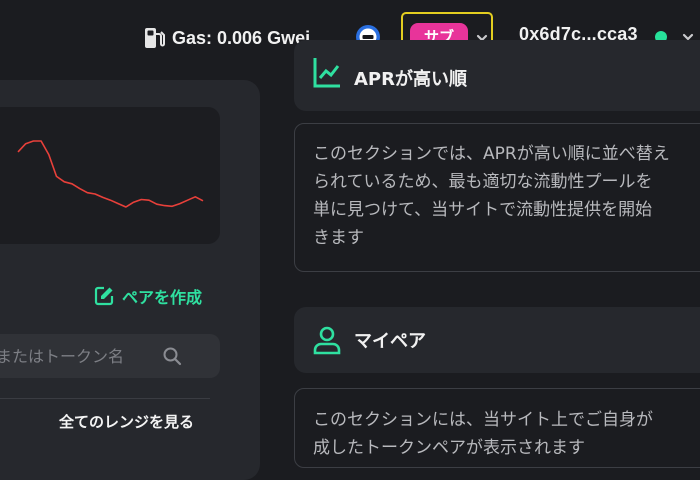 The width and height of the screenshot is (700, 480). Describe the element at coordinates (483, 434) in the screenshot. I see `my-pairs-description: このセクションには、当サイト上でご自身が 成したトークンペアが表示されます` at that location.